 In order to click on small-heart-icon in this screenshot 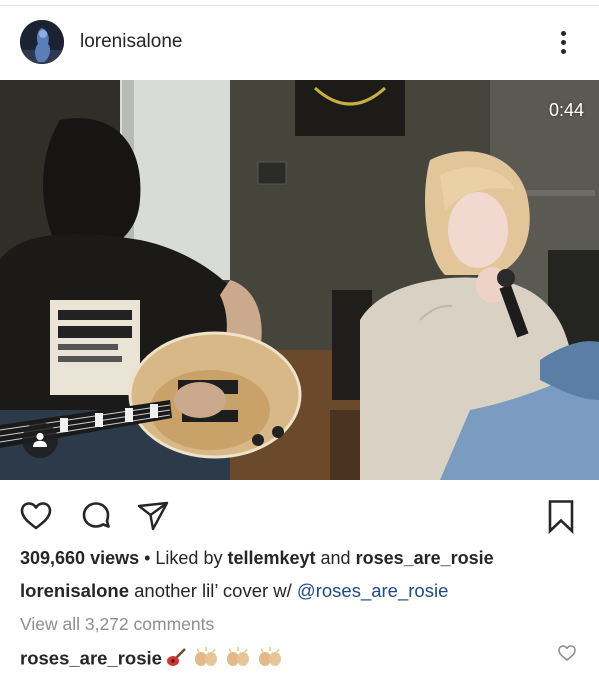, I will do `click(567, 653)`.